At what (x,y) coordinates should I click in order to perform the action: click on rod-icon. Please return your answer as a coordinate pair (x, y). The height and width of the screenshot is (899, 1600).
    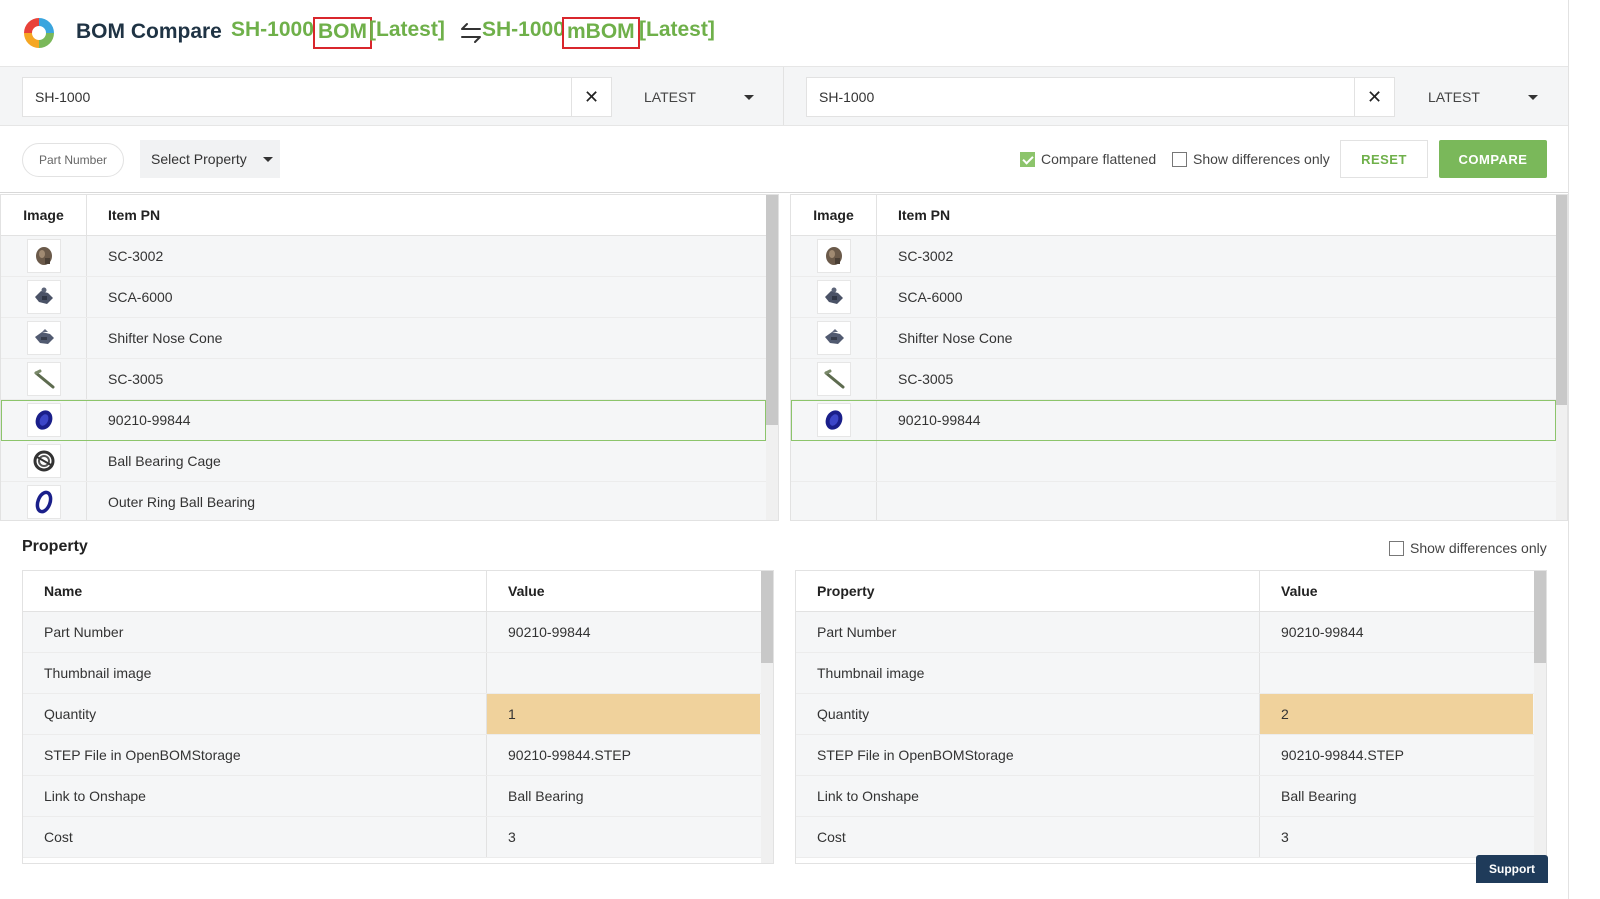
    Looking at the image, I should click on (43, 379).